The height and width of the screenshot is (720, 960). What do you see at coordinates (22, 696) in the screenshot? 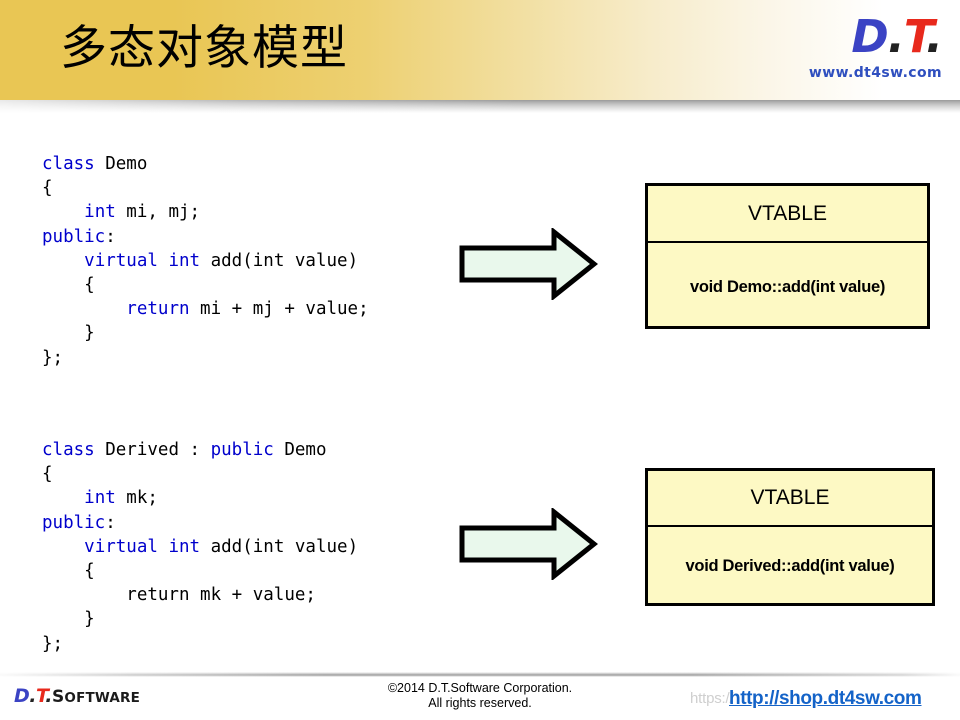
I see `footer-logo-letter-d: D` at bounding box center [22, 696].